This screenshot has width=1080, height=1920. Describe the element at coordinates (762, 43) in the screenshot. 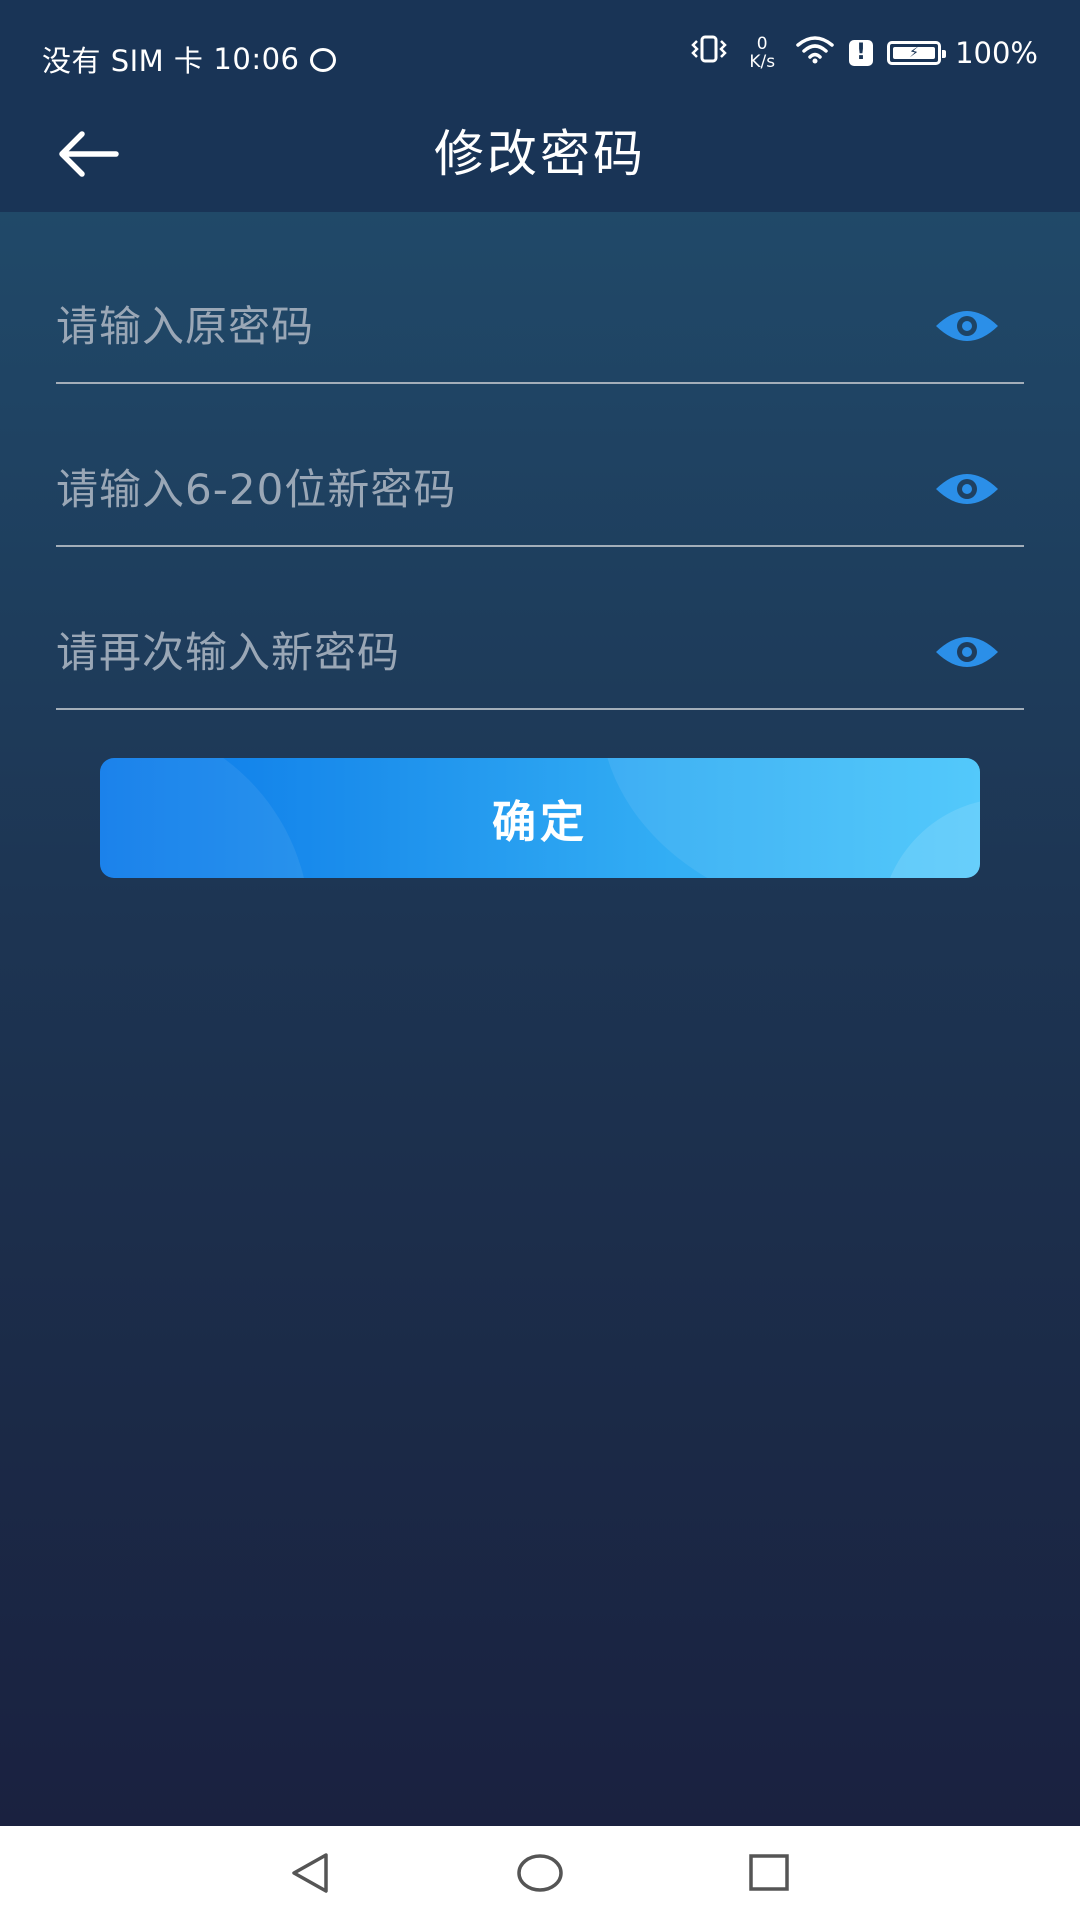

I see `net-speed-value: 0` at that location.